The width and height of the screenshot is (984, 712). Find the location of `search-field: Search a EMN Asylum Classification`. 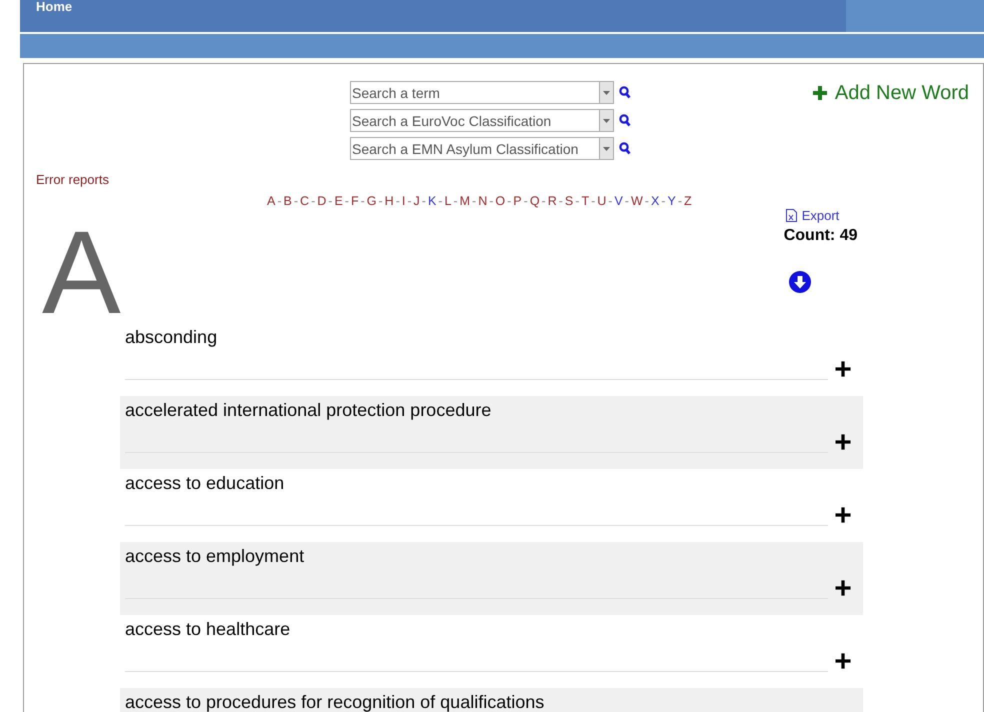

search-field: Search a EMN Asylum Classification is located at coordinates (474, 148).